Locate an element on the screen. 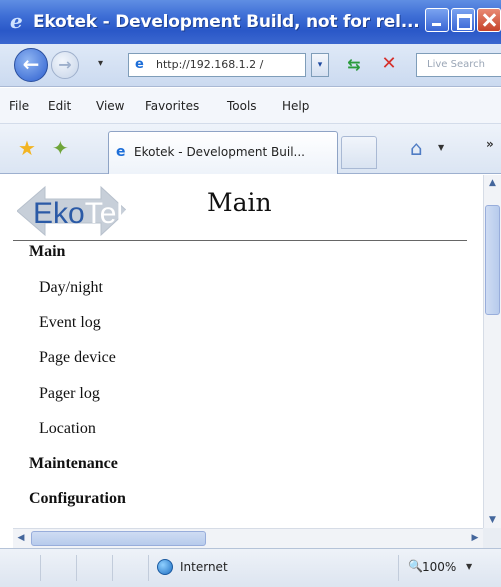 The height and width of the screenshot is (587, 501). zoom-level: 100% is located at coordinates (439, 567).